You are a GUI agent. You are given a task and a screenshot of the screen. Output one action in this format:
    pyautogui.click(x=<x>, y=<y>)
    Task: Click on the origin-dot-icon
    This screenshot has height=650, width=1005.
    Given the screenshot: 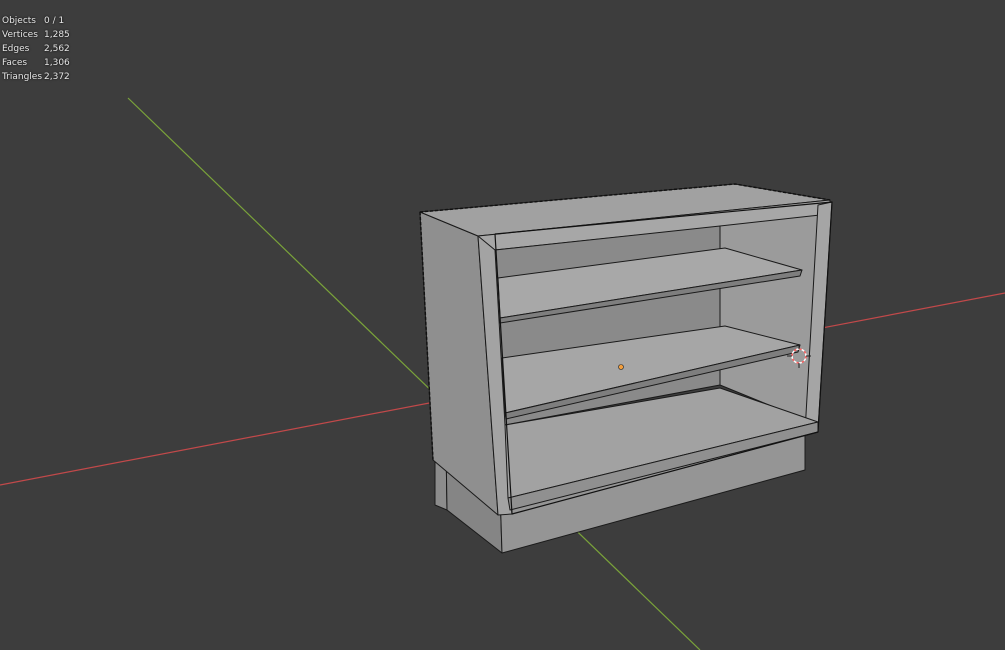 What is the action you would take?
    pyautogui.click(x=621, y=367)
    